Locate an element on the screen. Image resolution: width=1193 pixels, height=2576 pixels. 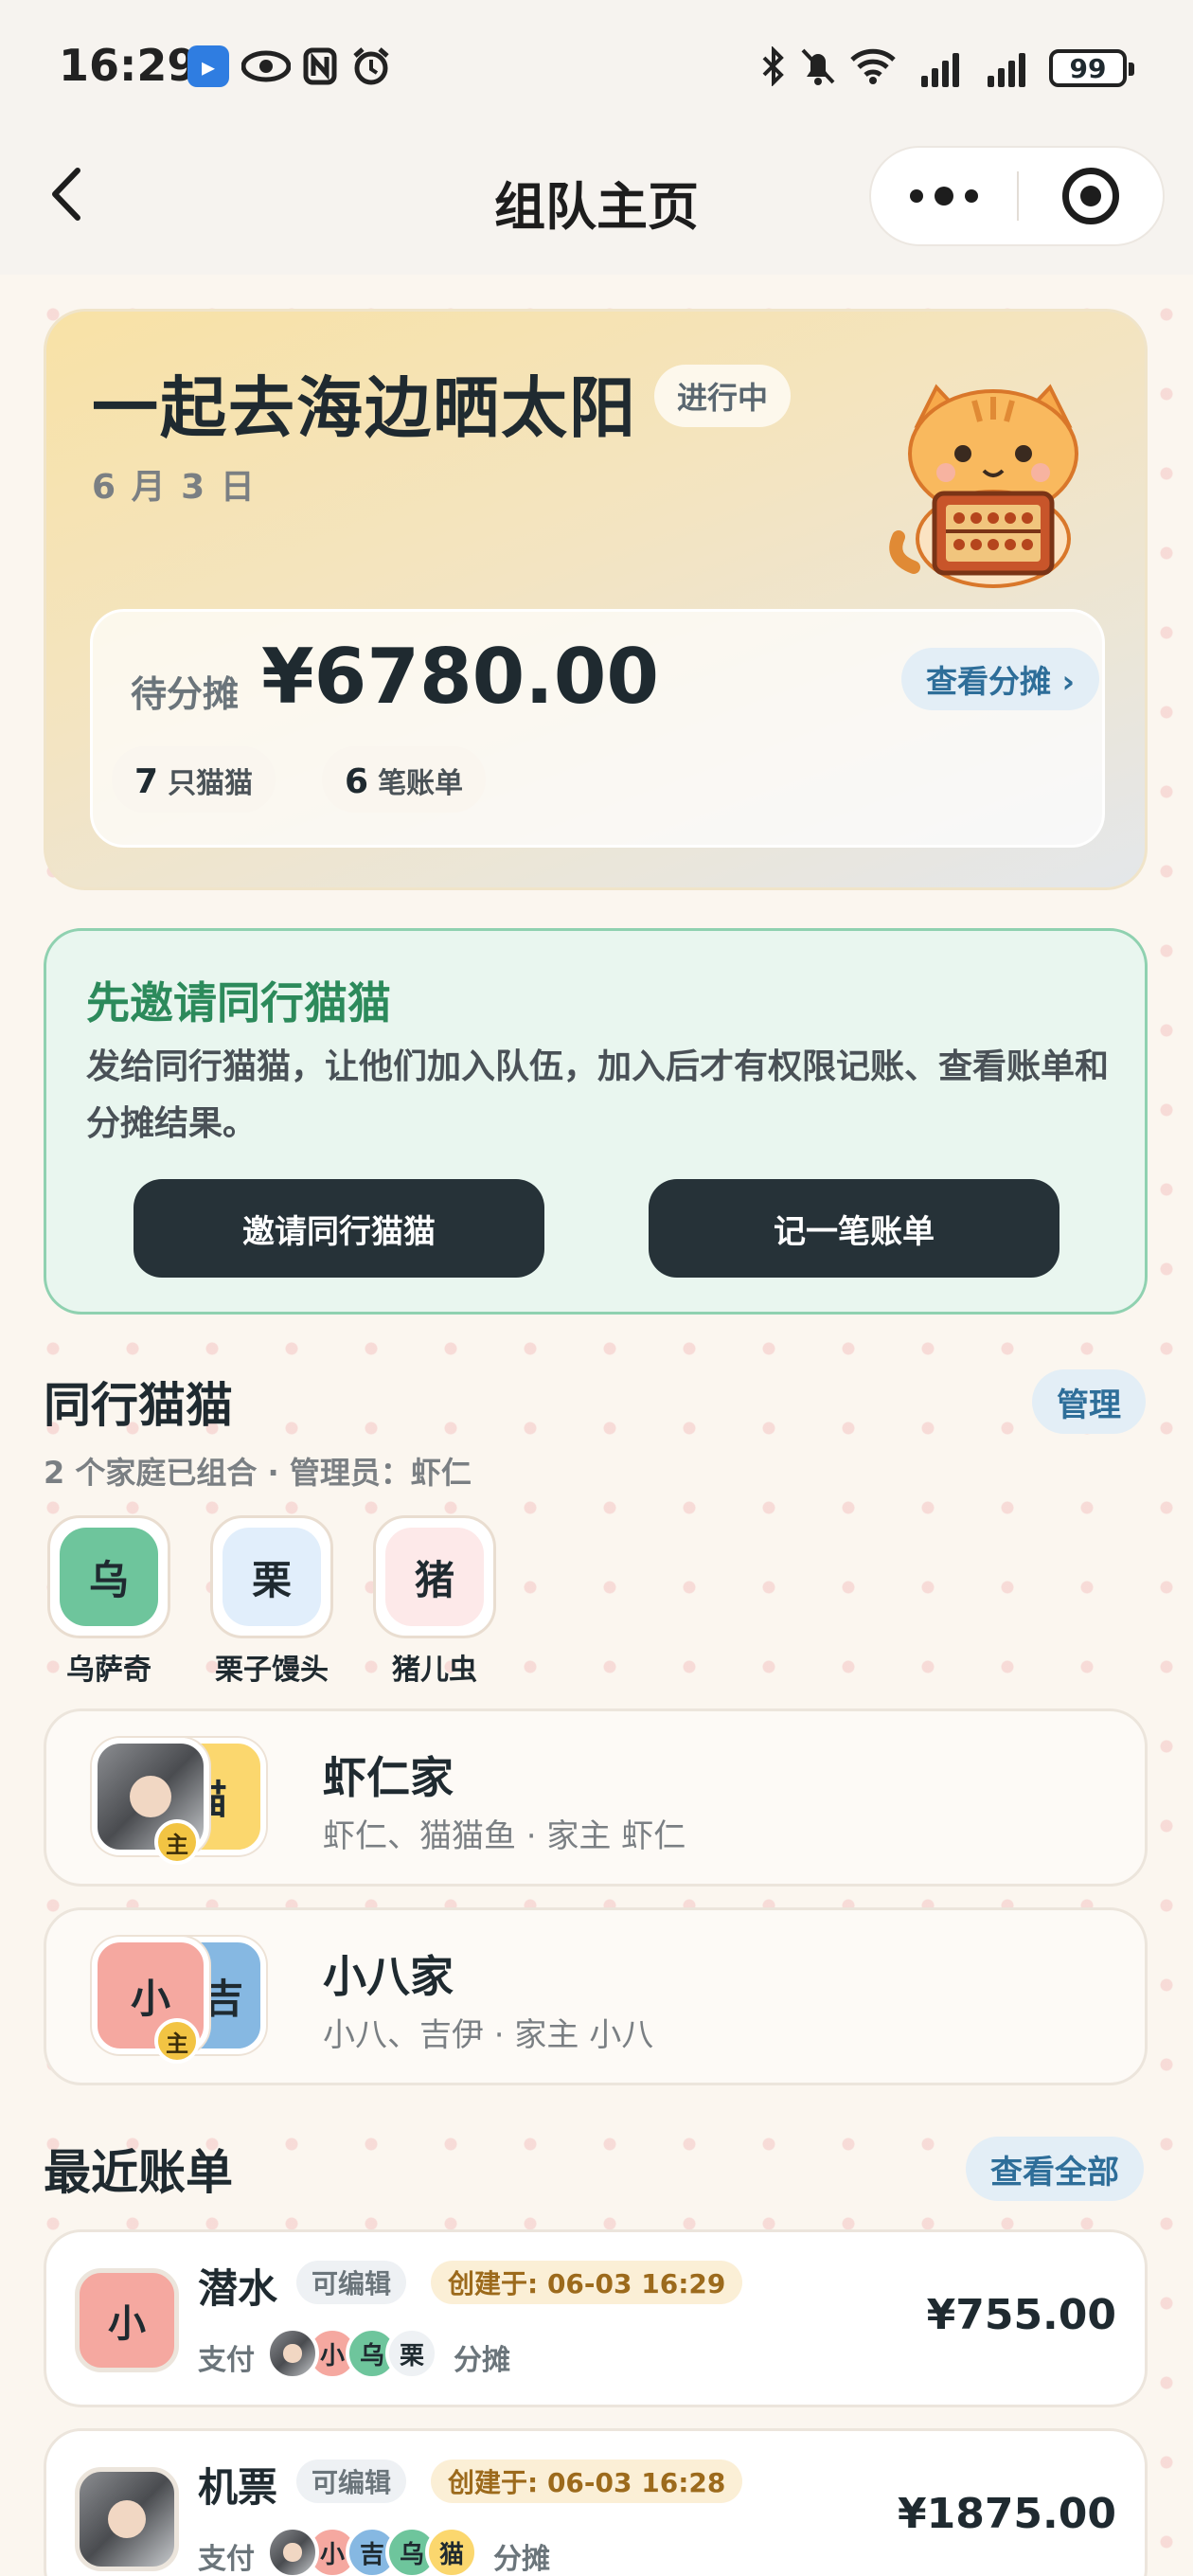
cats-count-pill: 7 只猫猫 is located at coordinates (194, 779).